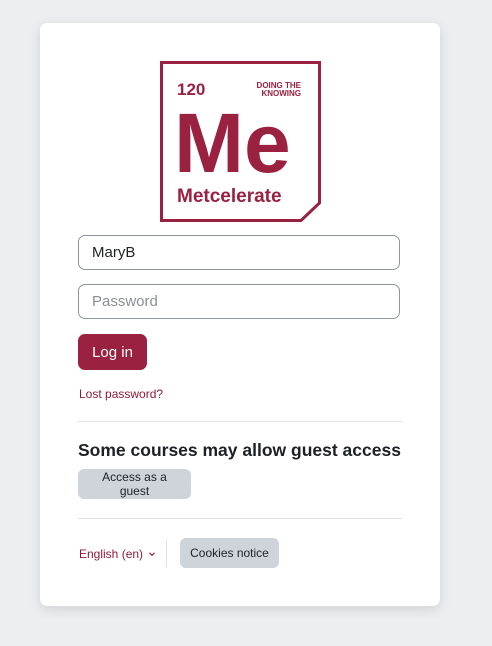 This screenshot has height=646, width=492. I want to click on cookies-notice-button: Cookies notice, so click(229, 553).